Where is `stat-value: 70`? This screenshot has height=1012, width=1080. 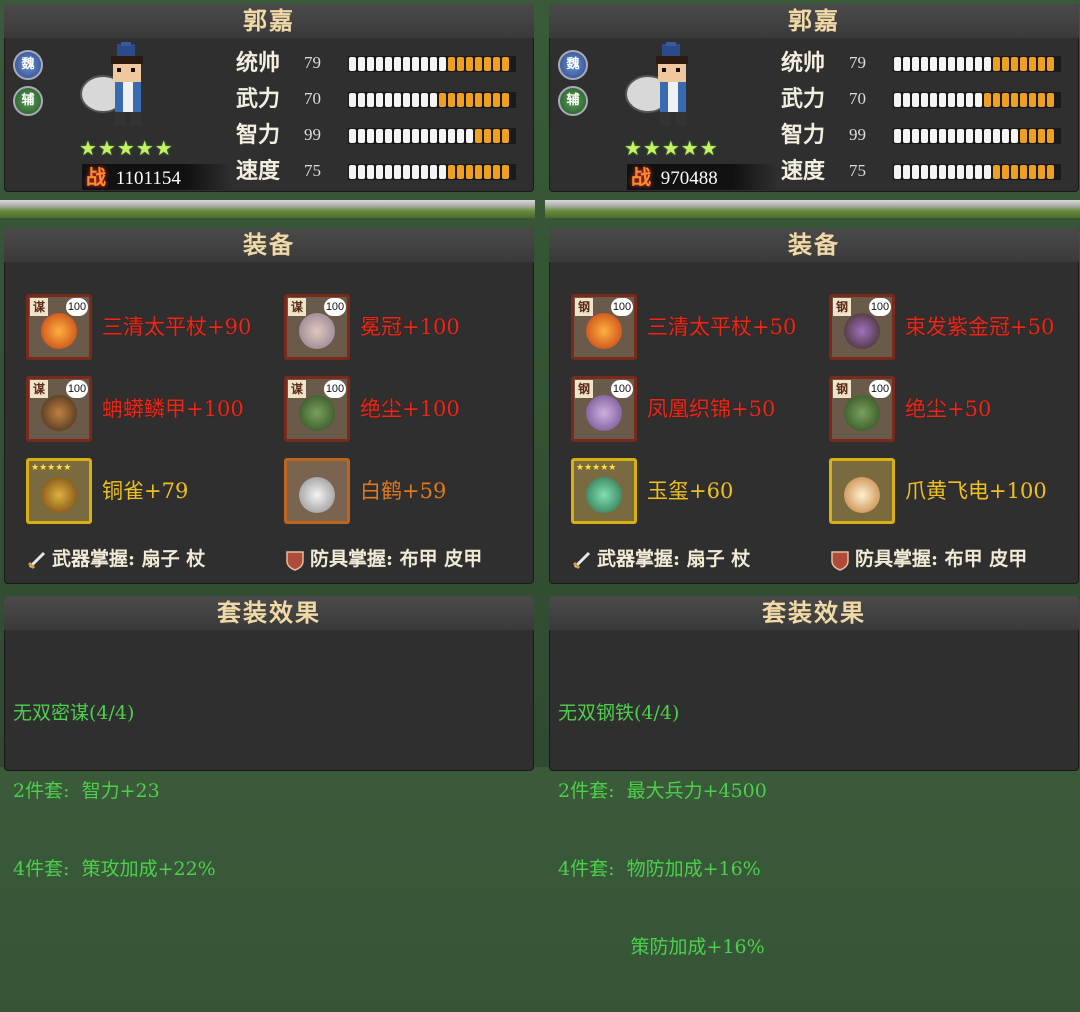
stat-value: 70 is located at coordinates (312, 98).